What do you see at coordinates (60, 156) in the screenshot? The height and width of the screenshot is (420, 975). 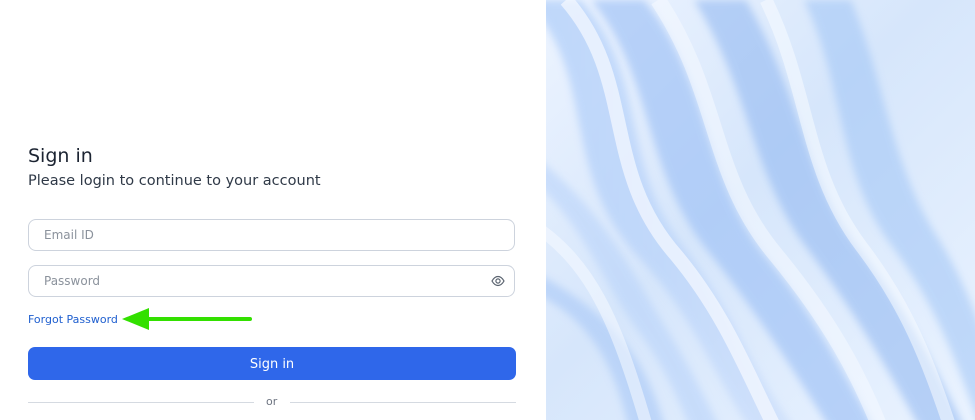 I see `page-title: Sign in` at bounding box center [60, 156].